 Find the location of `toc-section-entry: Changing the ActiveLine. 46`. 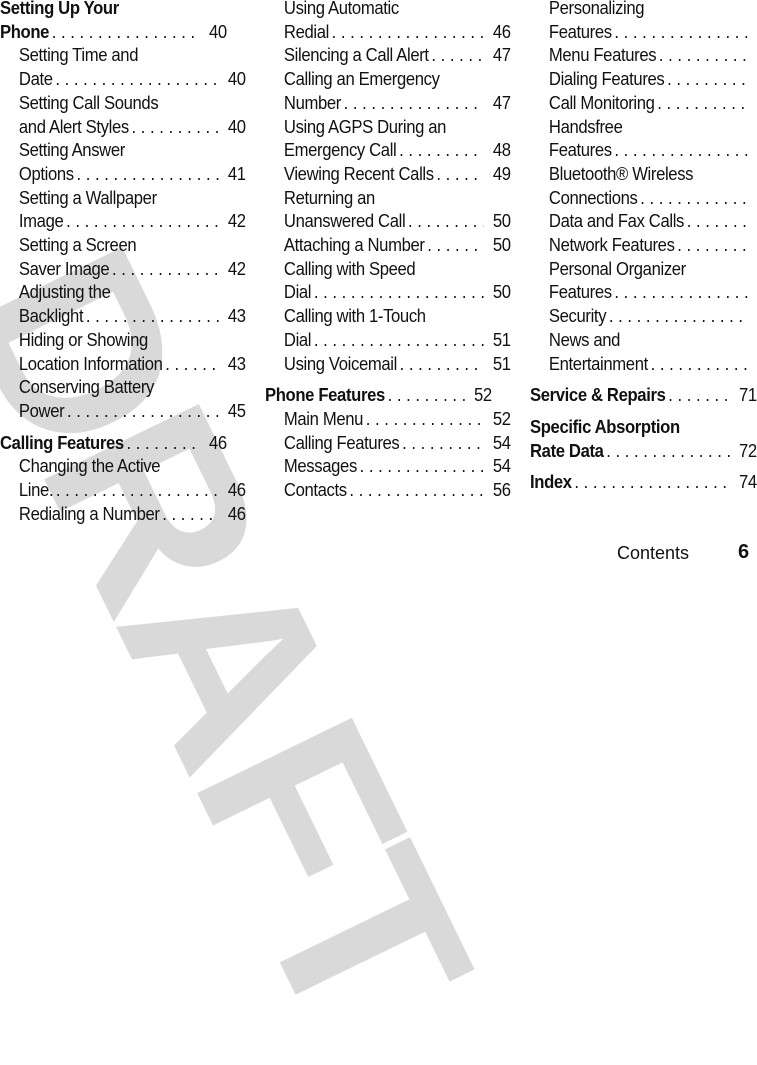

toc-section-entry: Changing the ActiveLine. 46 is located at coordinates (123, 477).